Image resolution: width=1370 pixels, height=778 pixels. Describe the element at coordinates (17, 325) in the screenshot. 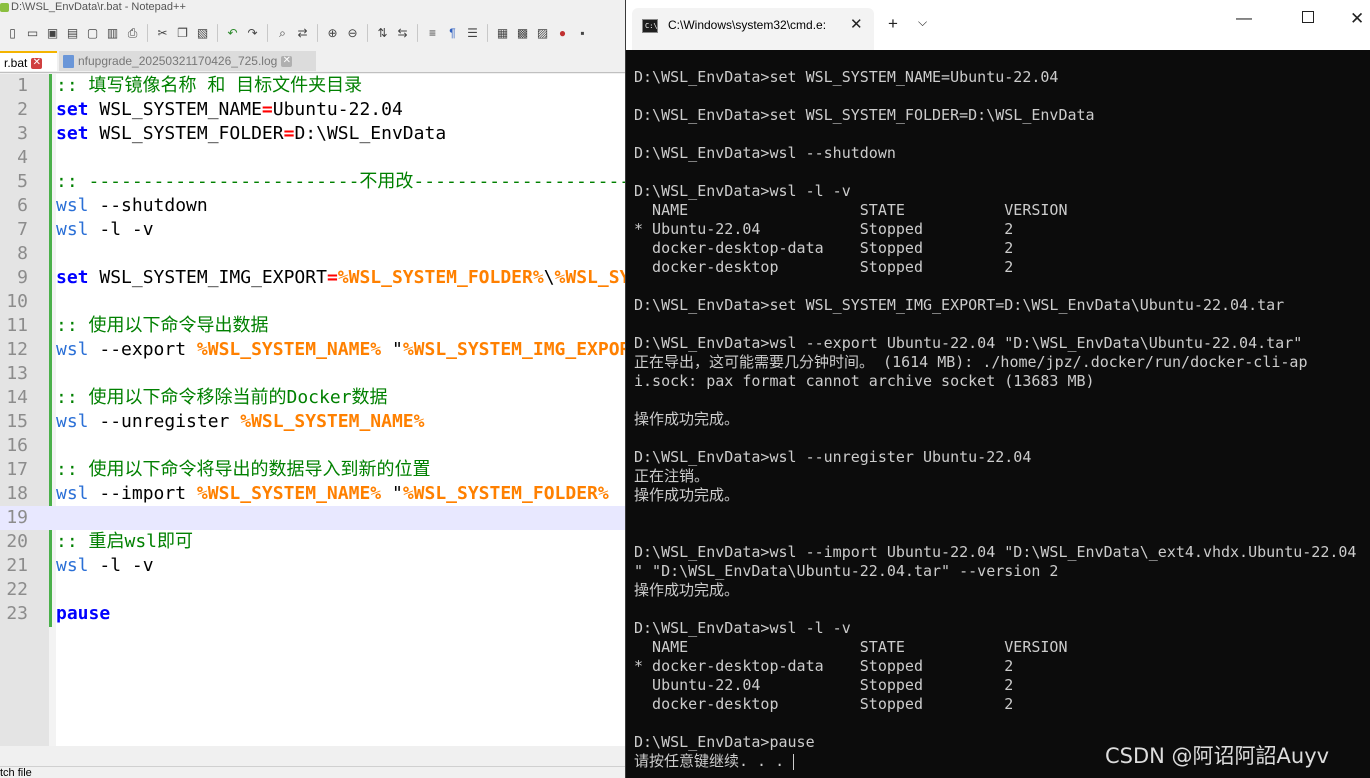

I see `line-number: 11` at that location.